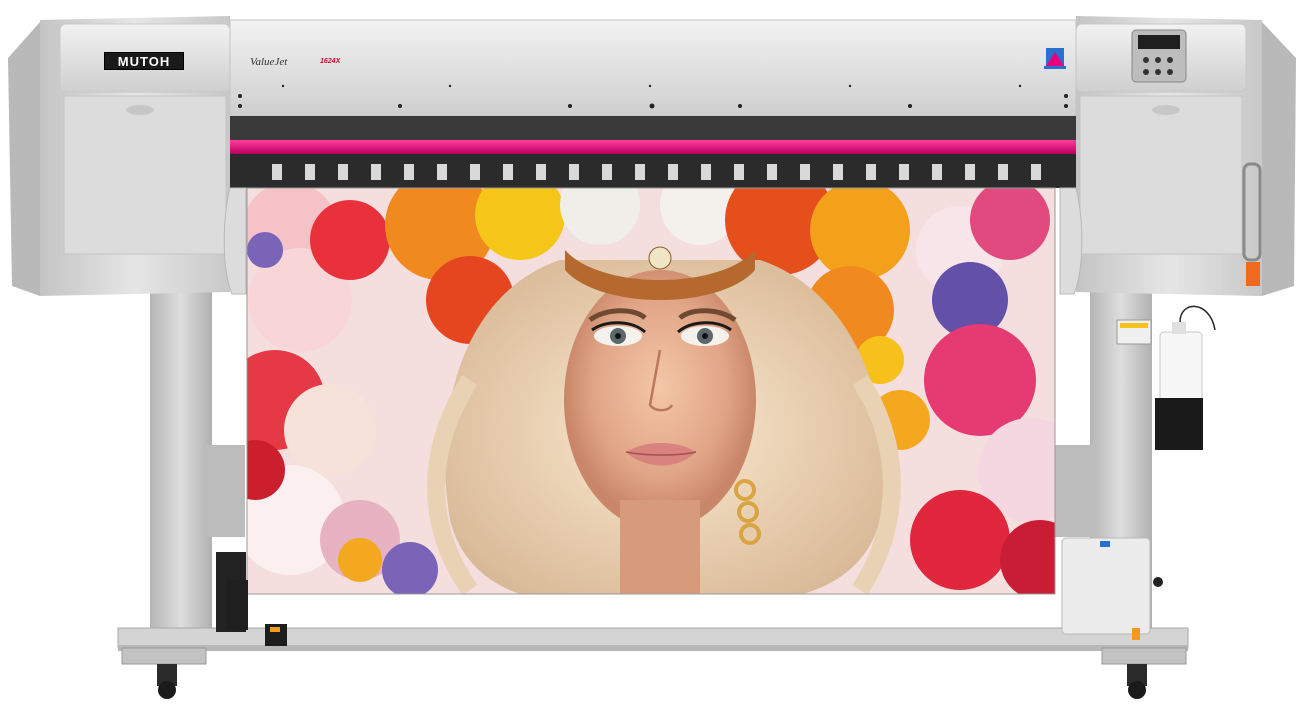 This screenshot has height=704, width=1306. I want to click on model-name-text: ValueJet, so click(269, 62).